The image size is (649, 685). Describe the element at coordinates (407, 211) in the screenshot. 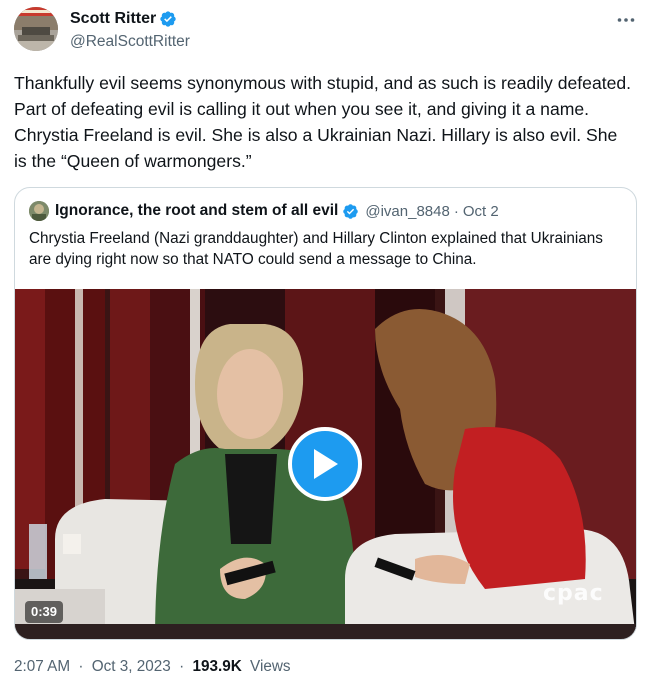

I see `quoted-handle: @ivan_8848` at that location.